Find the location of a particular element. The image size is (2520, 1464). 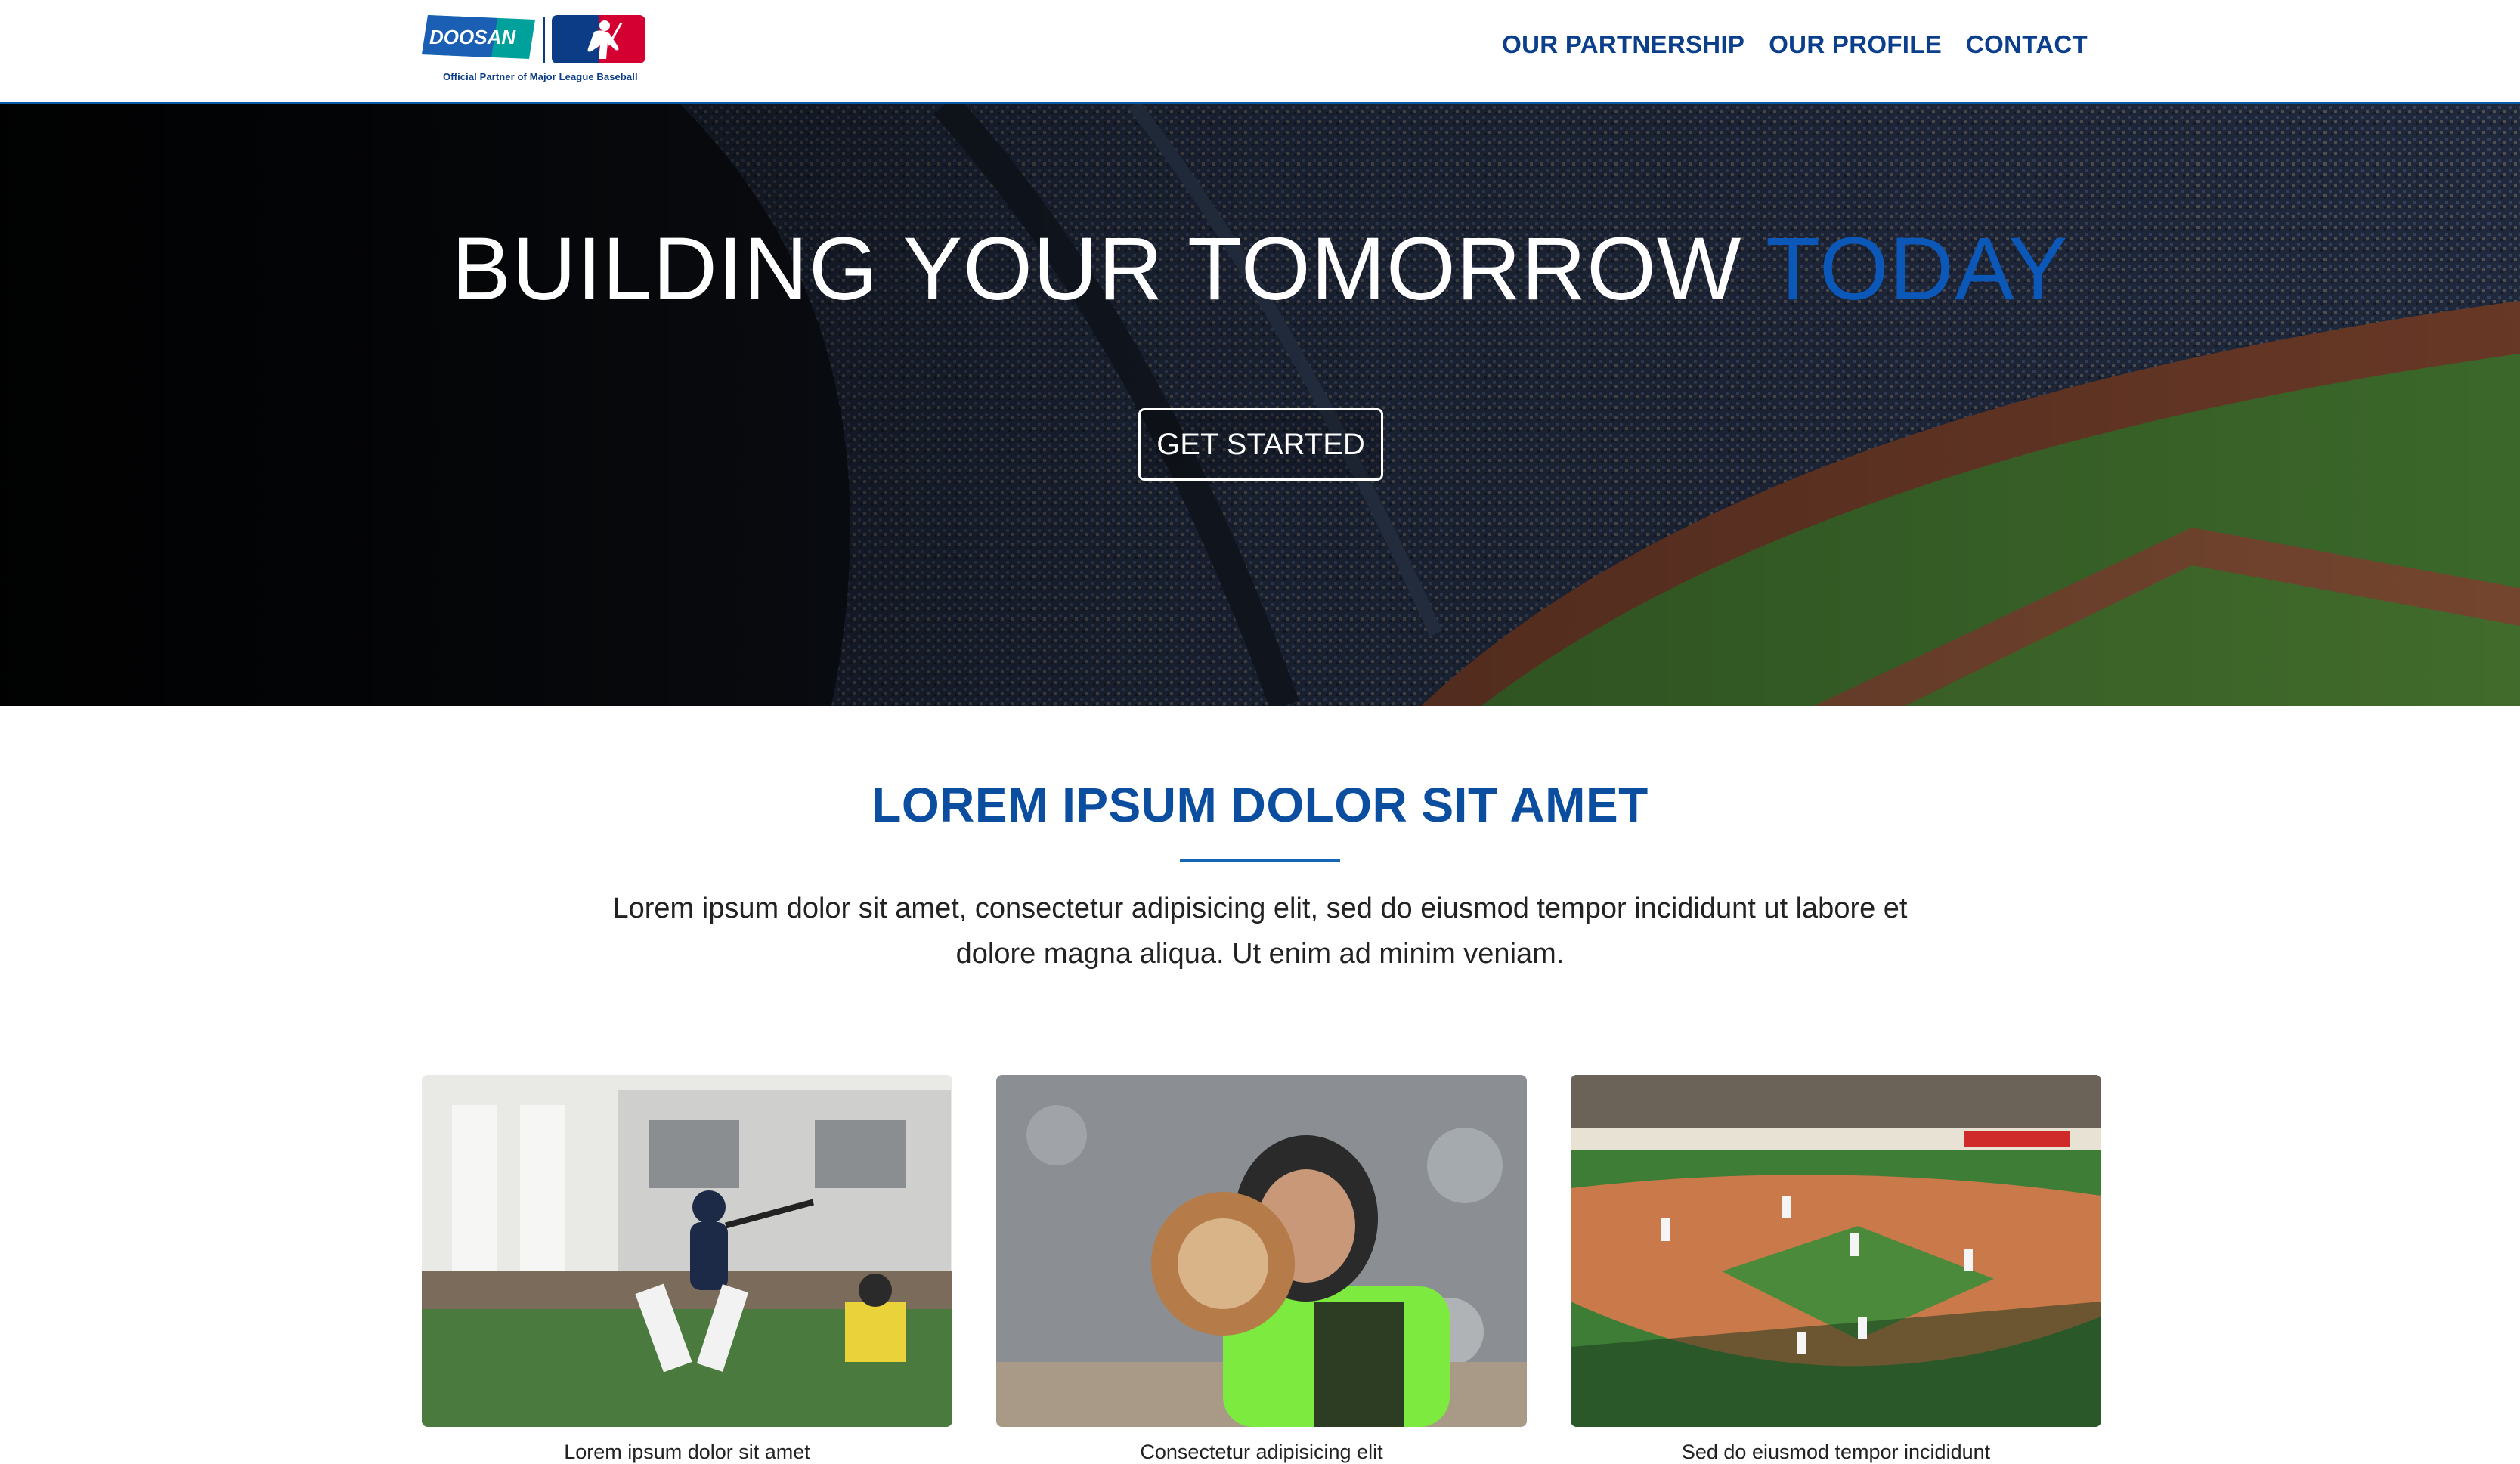

card-caption: Lorem ipsum dolor sit amet is located at coordinates (687, 1452).